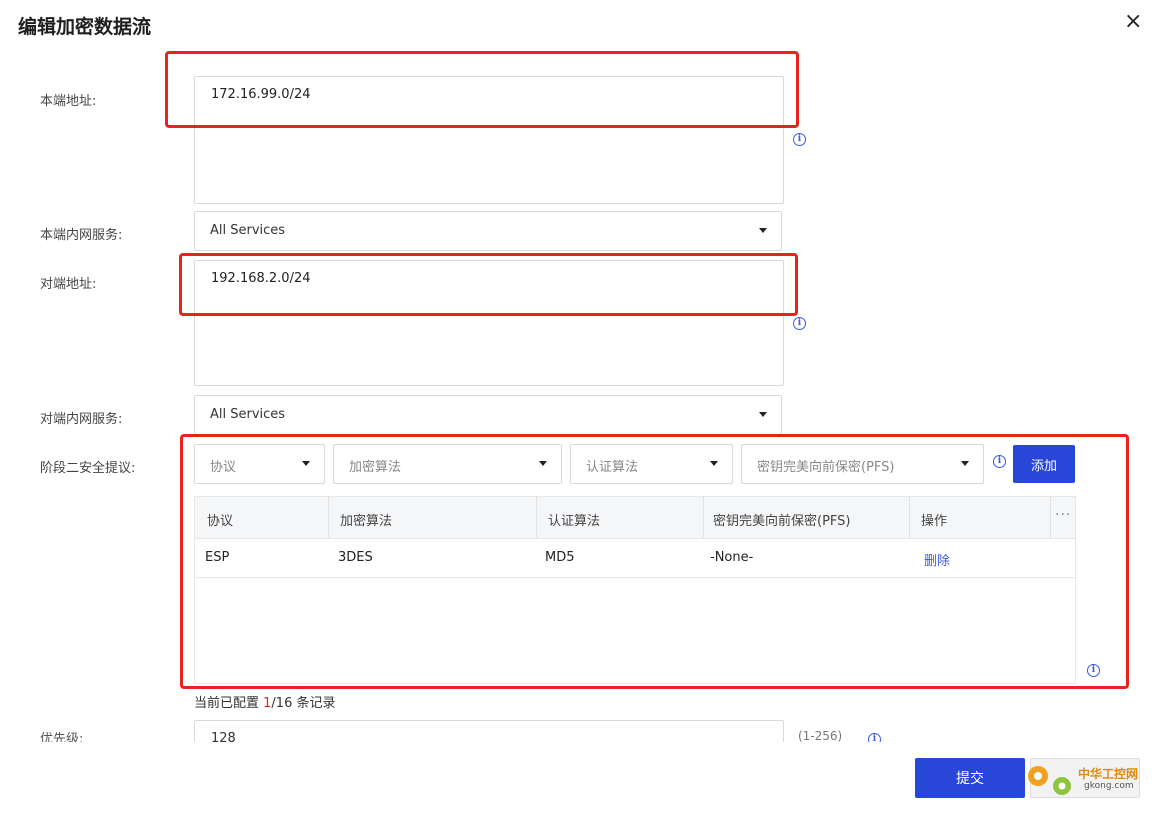 The image size is (1158, 816). I want to click on th-auth: 认证算法, so click(574, 521).